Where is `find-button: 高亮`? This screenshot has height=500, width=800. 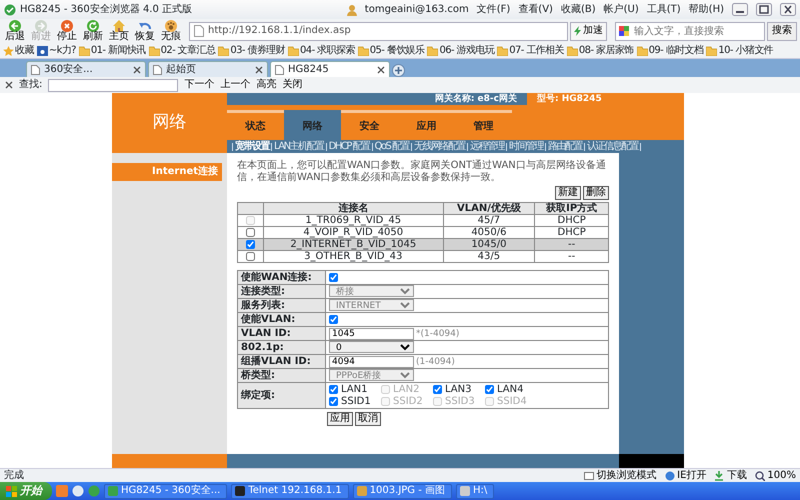 find-button: 高亮 is located at coordinates (266, 85).